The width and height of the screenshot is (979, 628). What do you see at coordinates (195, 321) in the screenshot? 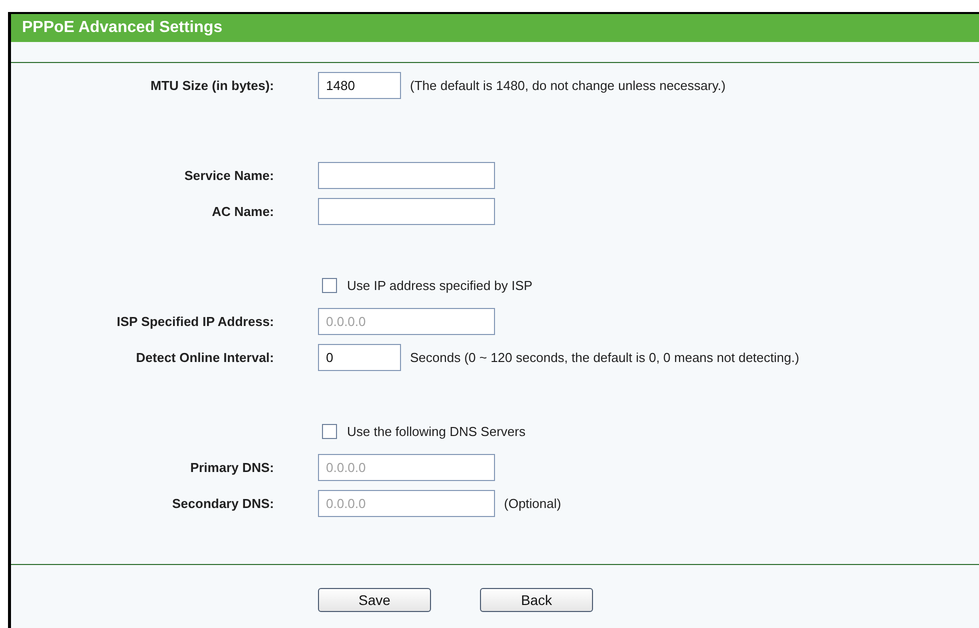
I see `field-label: ISP Specified IP Address:` at bounding box center [195, 321].